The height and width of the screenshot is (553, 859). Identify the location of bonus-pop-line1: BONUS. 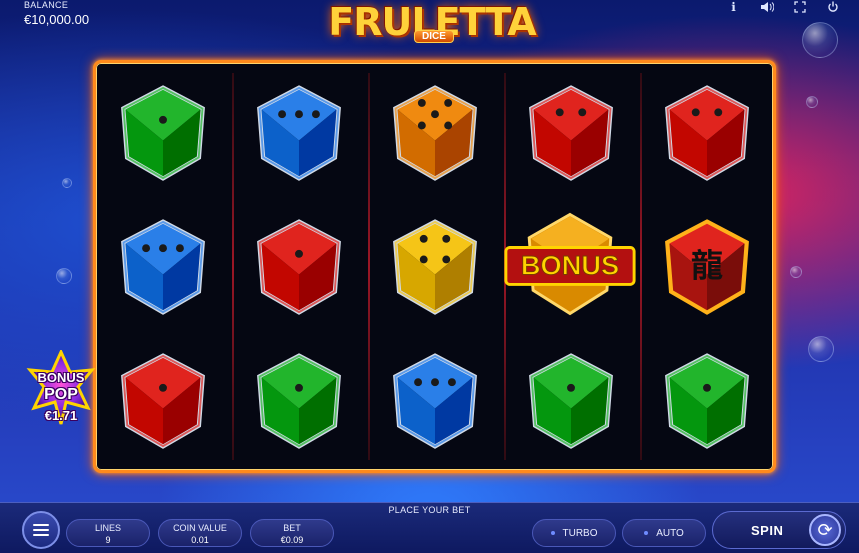
(61, 377).